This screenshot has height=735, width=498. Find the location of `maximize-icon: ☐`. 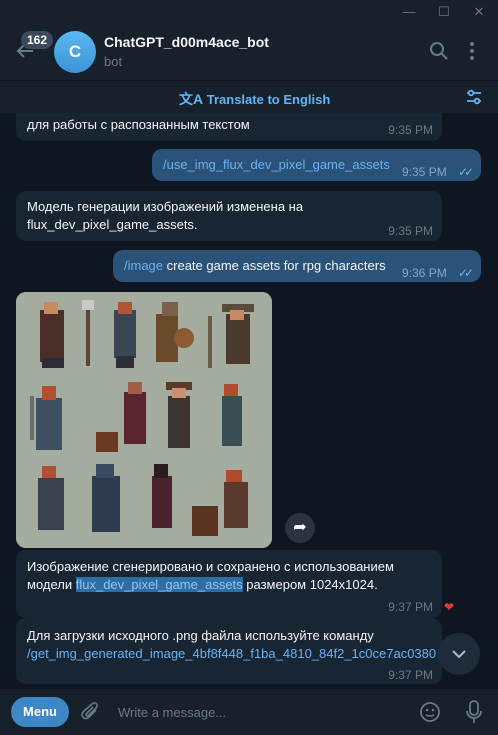

maximize-icon: ☐ is located at coordinates (444, 12).